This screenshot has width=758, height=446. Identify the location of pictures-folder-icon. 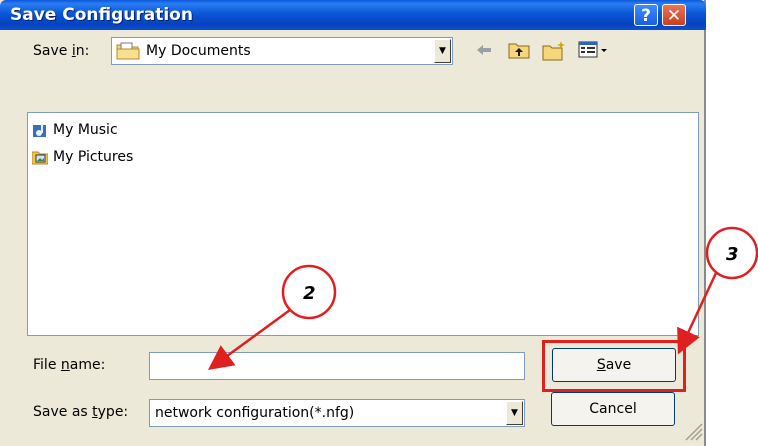
(40, 158).